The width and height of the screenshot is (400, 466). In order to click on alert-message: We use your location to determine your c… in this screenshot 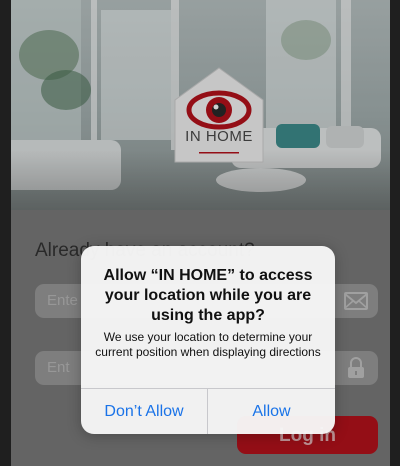, I will do `click(208, 344)`.